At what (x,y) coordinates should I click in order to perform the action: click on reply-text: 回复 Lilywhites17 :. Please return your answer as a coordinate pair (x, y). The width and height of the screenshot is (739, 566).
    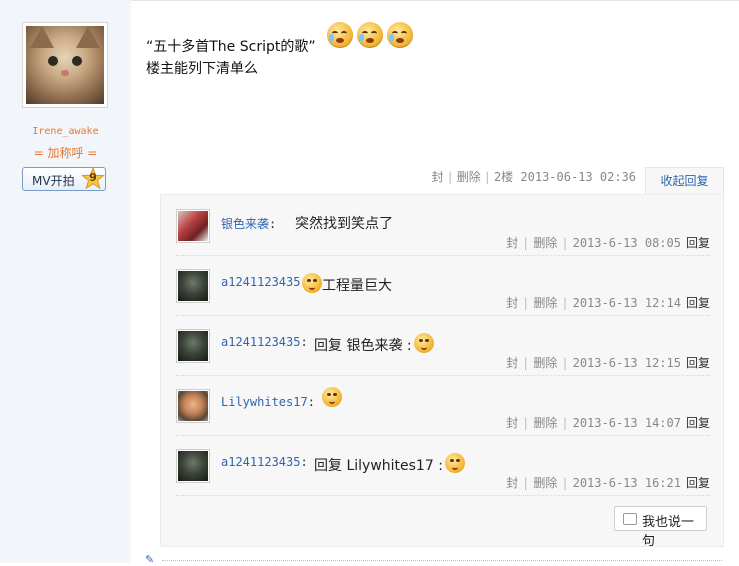
    Looking at the image, I should click on (378, 466).